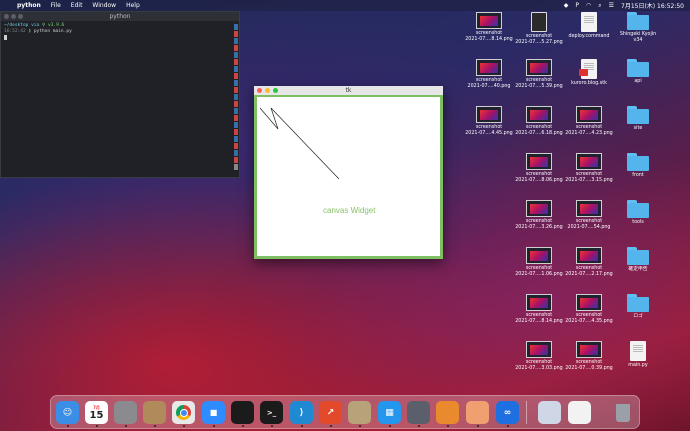 The image size is (690, 431). Describe the element at coordinates (120, 16) in the screenshot. I see `terminal-titlebar: python` at that location.